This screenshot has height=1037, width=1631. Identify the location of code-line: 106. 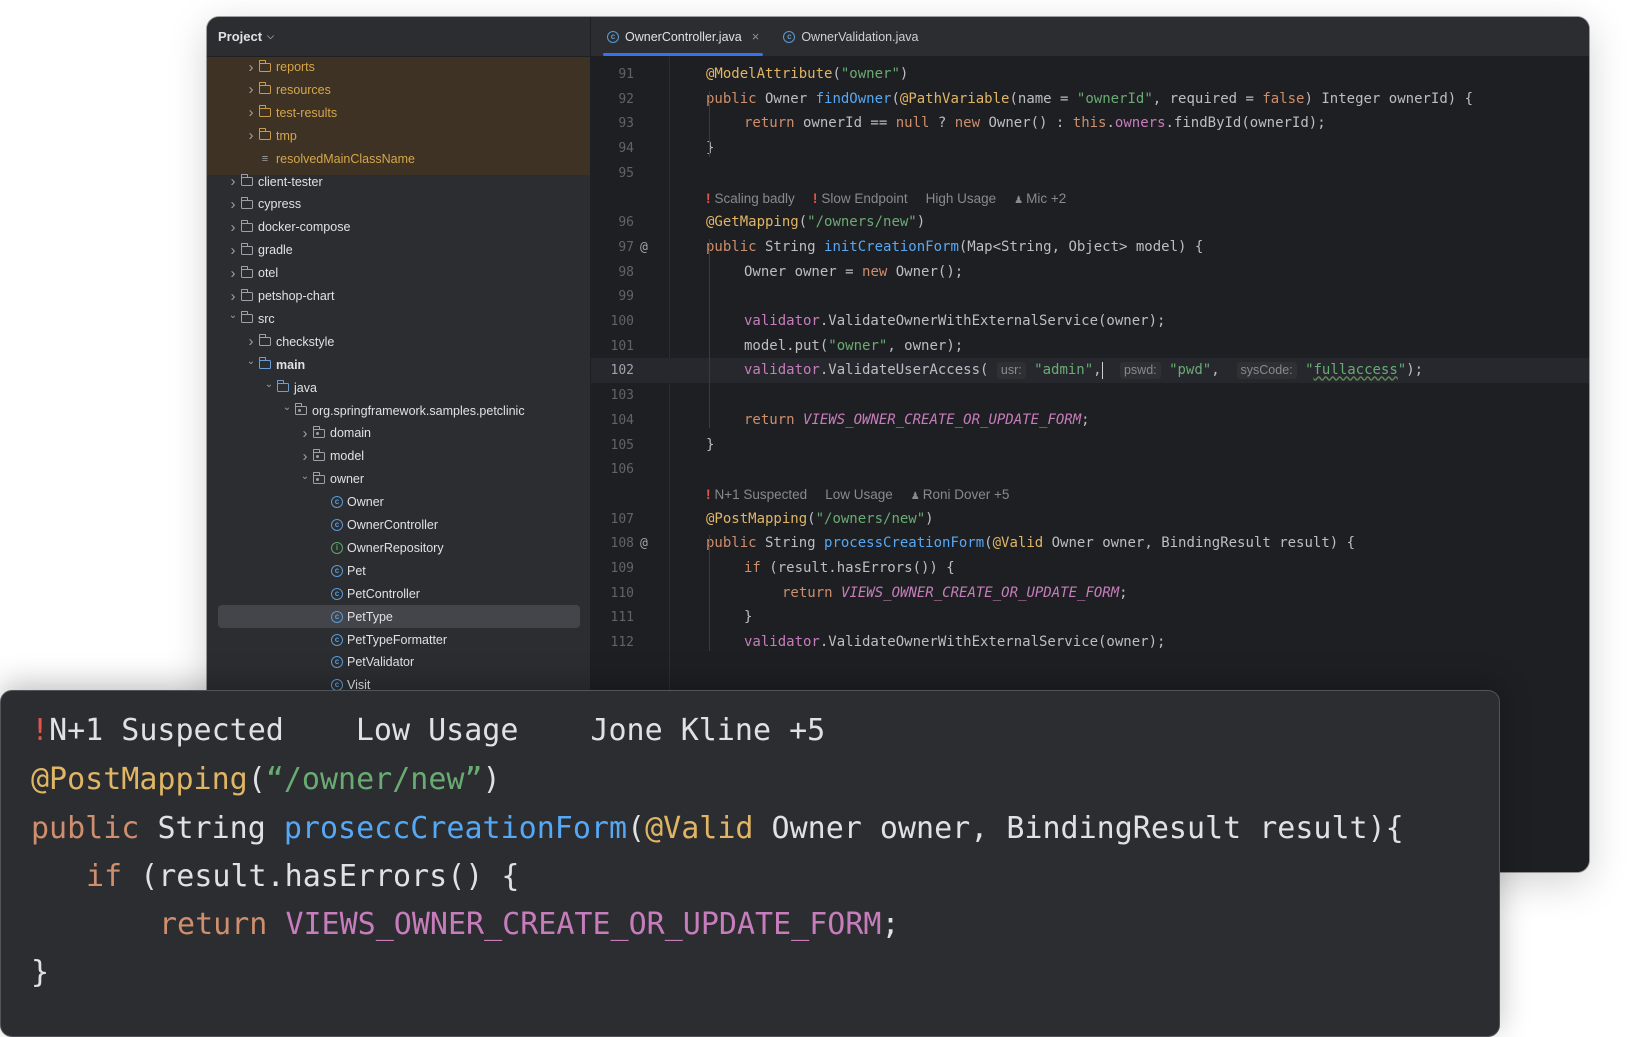
(1090, 469).